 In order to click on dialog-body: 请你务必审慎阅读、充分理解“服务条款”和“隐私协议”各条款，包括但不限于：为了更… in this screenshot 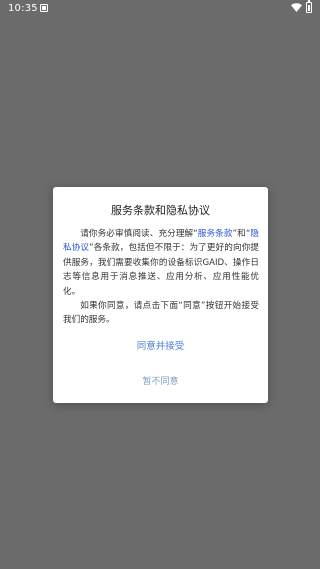, I will do `click(161, 277)`.